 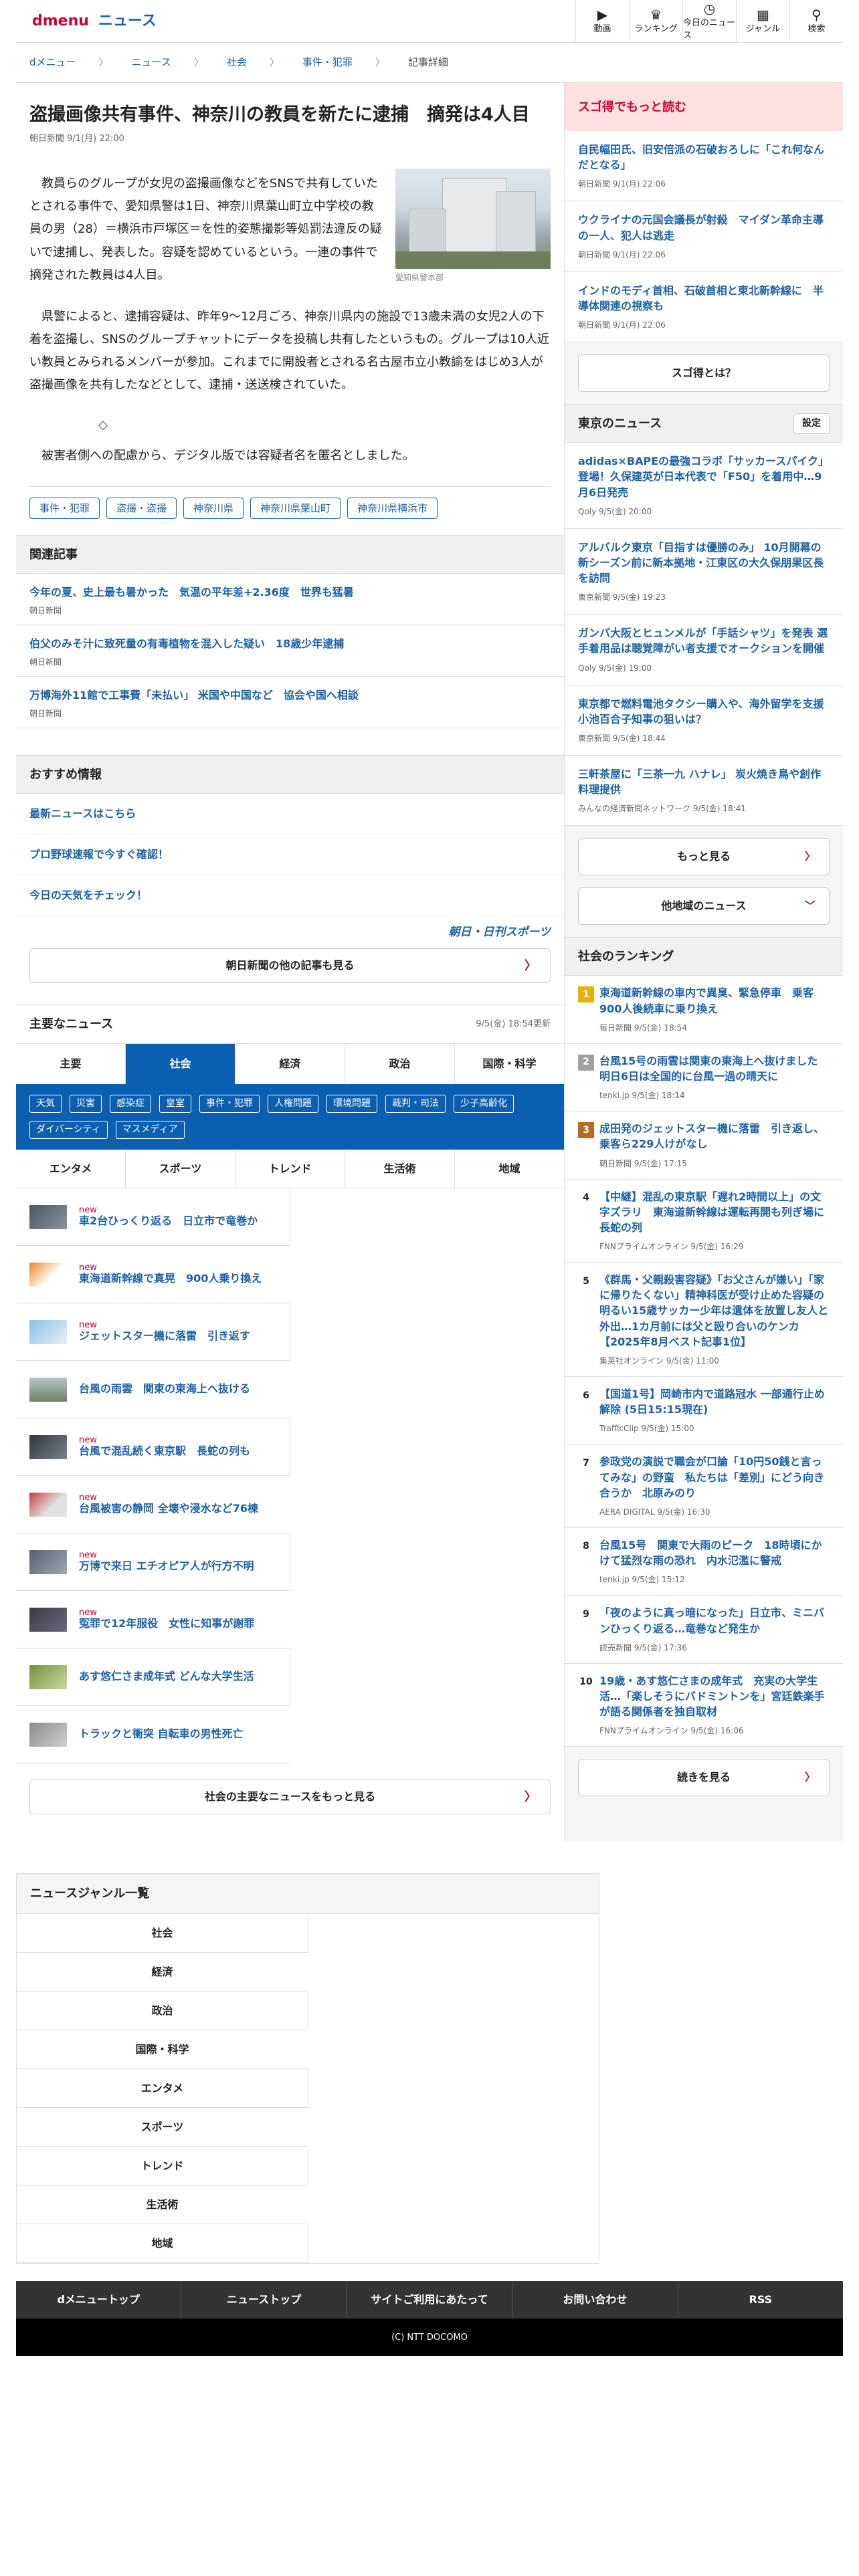 I want to click on tag-hayama: 神奈川県葉山町, so click(x=296, y=509).